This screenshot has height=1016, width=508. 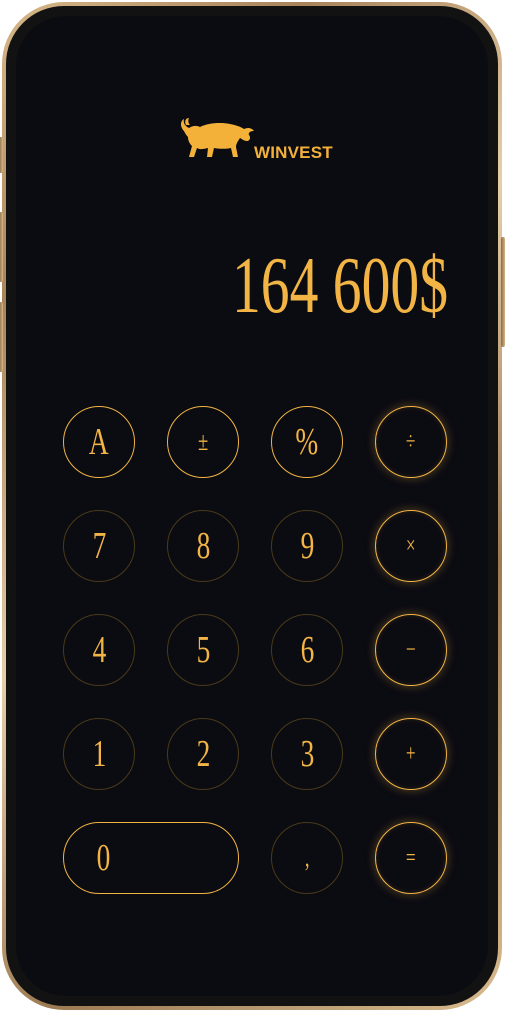 I want to click on digit-6-button: 6, so click(x=307, y=650).